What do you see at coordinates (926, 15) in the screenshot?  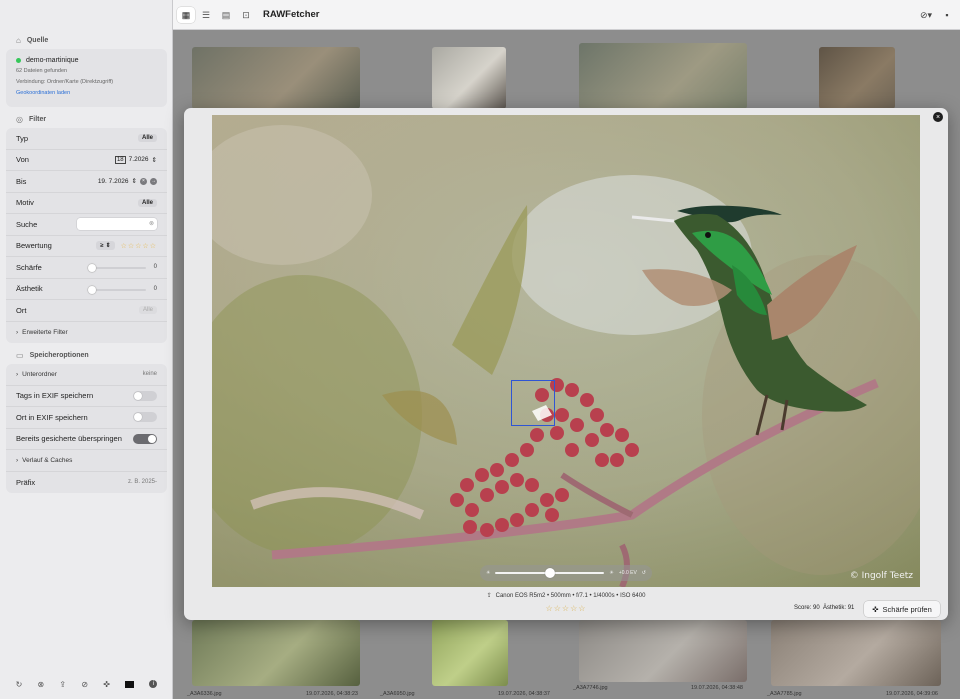 I see `check-menu-icon: ⊘▾` at bounding box center [926, 15].